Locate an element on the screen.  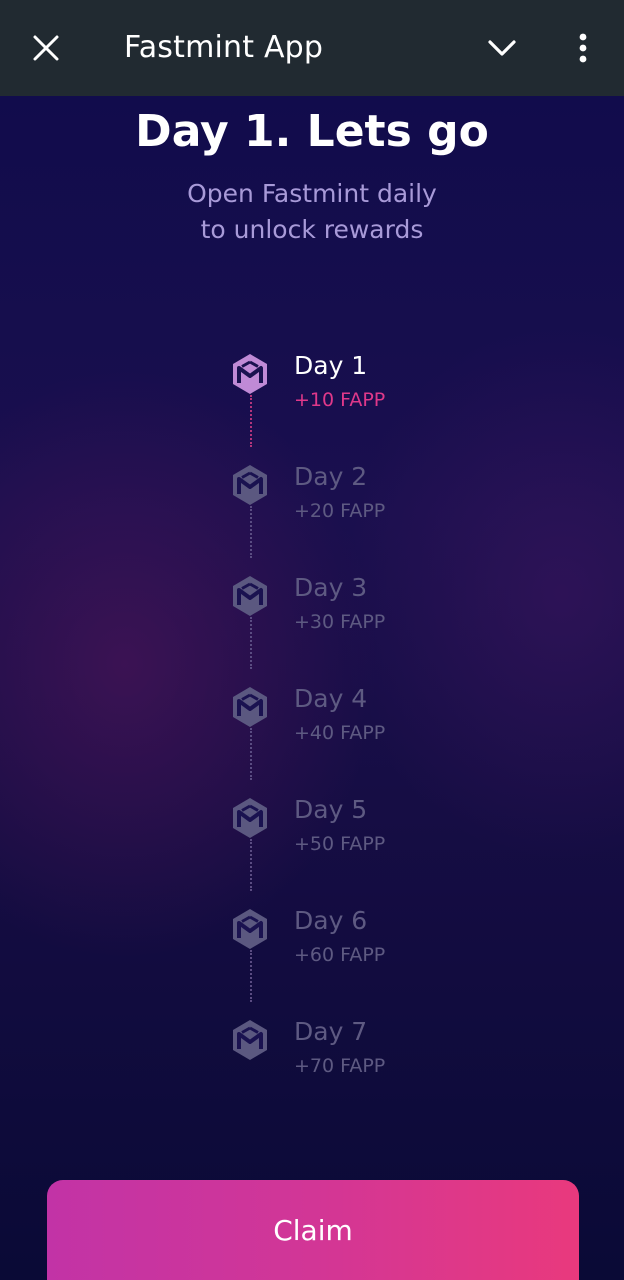
day-label: Day 2 is located at coordinates (331, 476).